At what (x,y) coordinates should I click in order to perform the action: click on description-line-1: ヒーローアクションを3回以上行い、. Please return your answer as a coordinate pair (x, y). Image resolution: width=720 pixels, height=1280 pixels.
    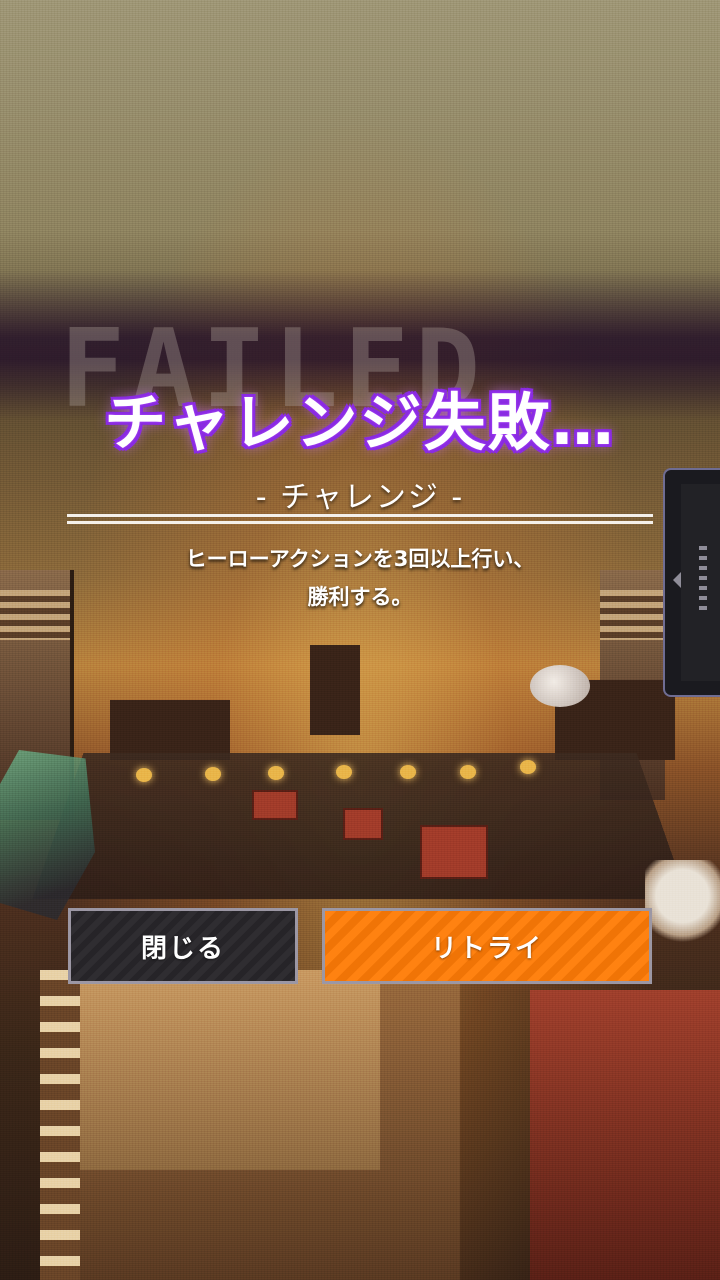
    Looking at the image, I should click on (360, 559).